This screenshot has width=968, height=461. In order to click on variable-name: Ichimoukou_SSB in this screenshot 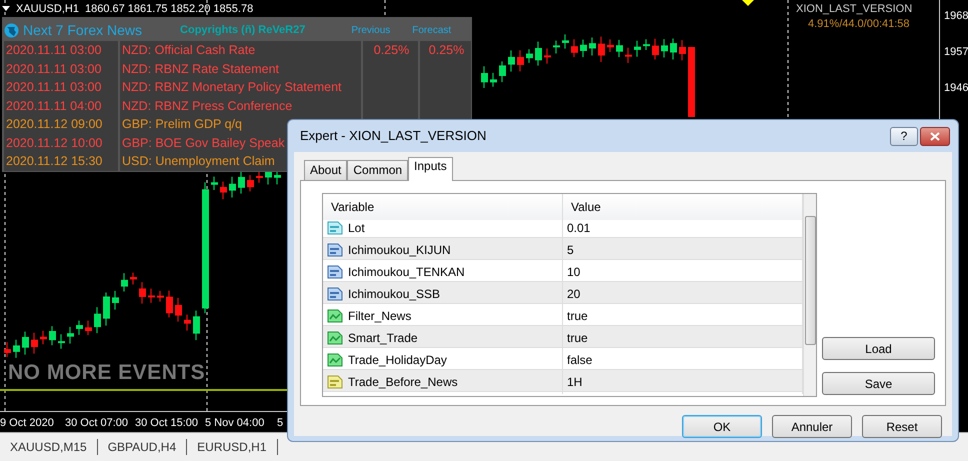, I will do `click(394, 294)`.